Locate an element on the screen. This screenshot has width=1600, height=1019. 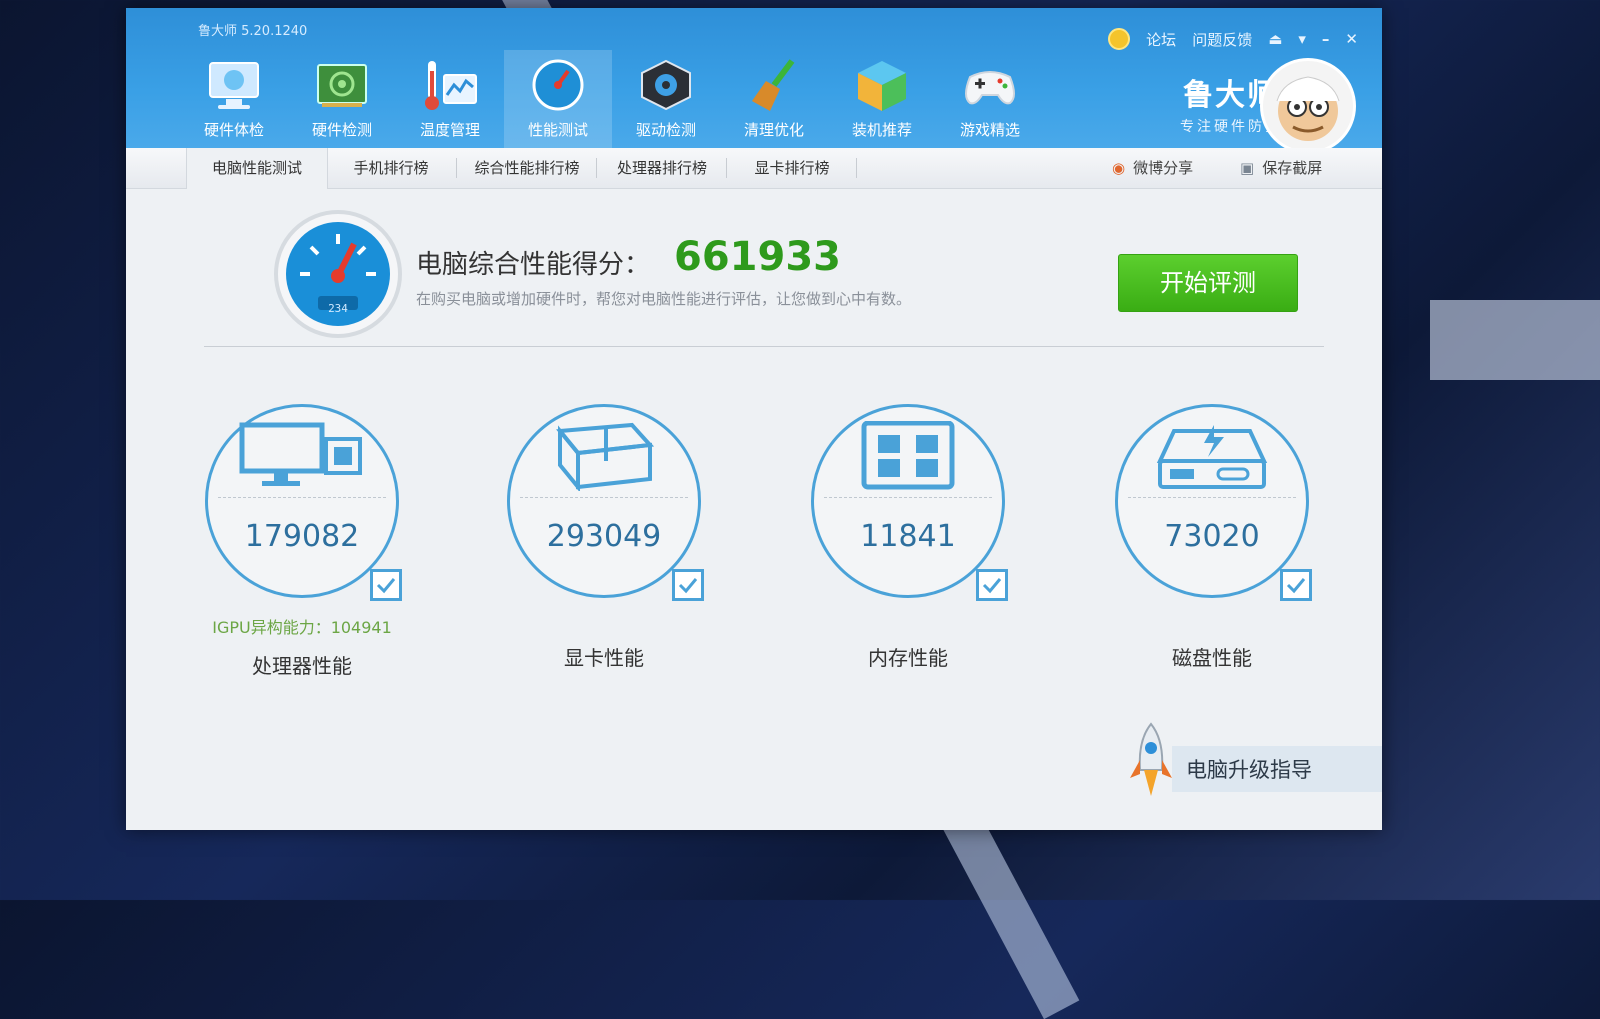
metric-memory: 11841 内存性能 is located at coordinates (908, 537).